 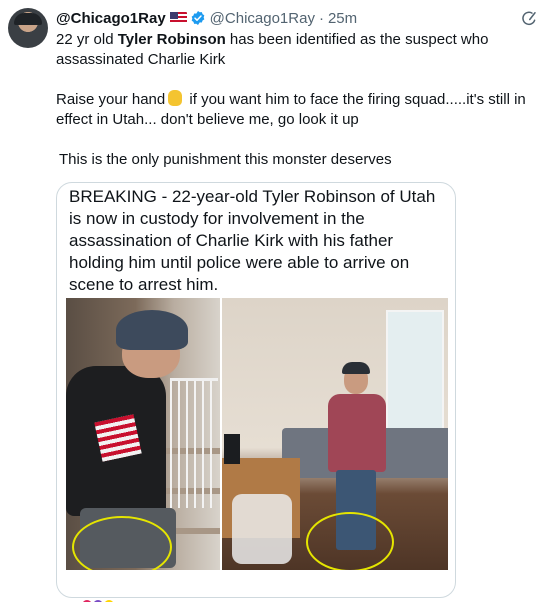 What do you see at coordinates (122, 543) in the screenshot?
I see `highlight-circle-shoes-left` at bounding box center [122, 543].